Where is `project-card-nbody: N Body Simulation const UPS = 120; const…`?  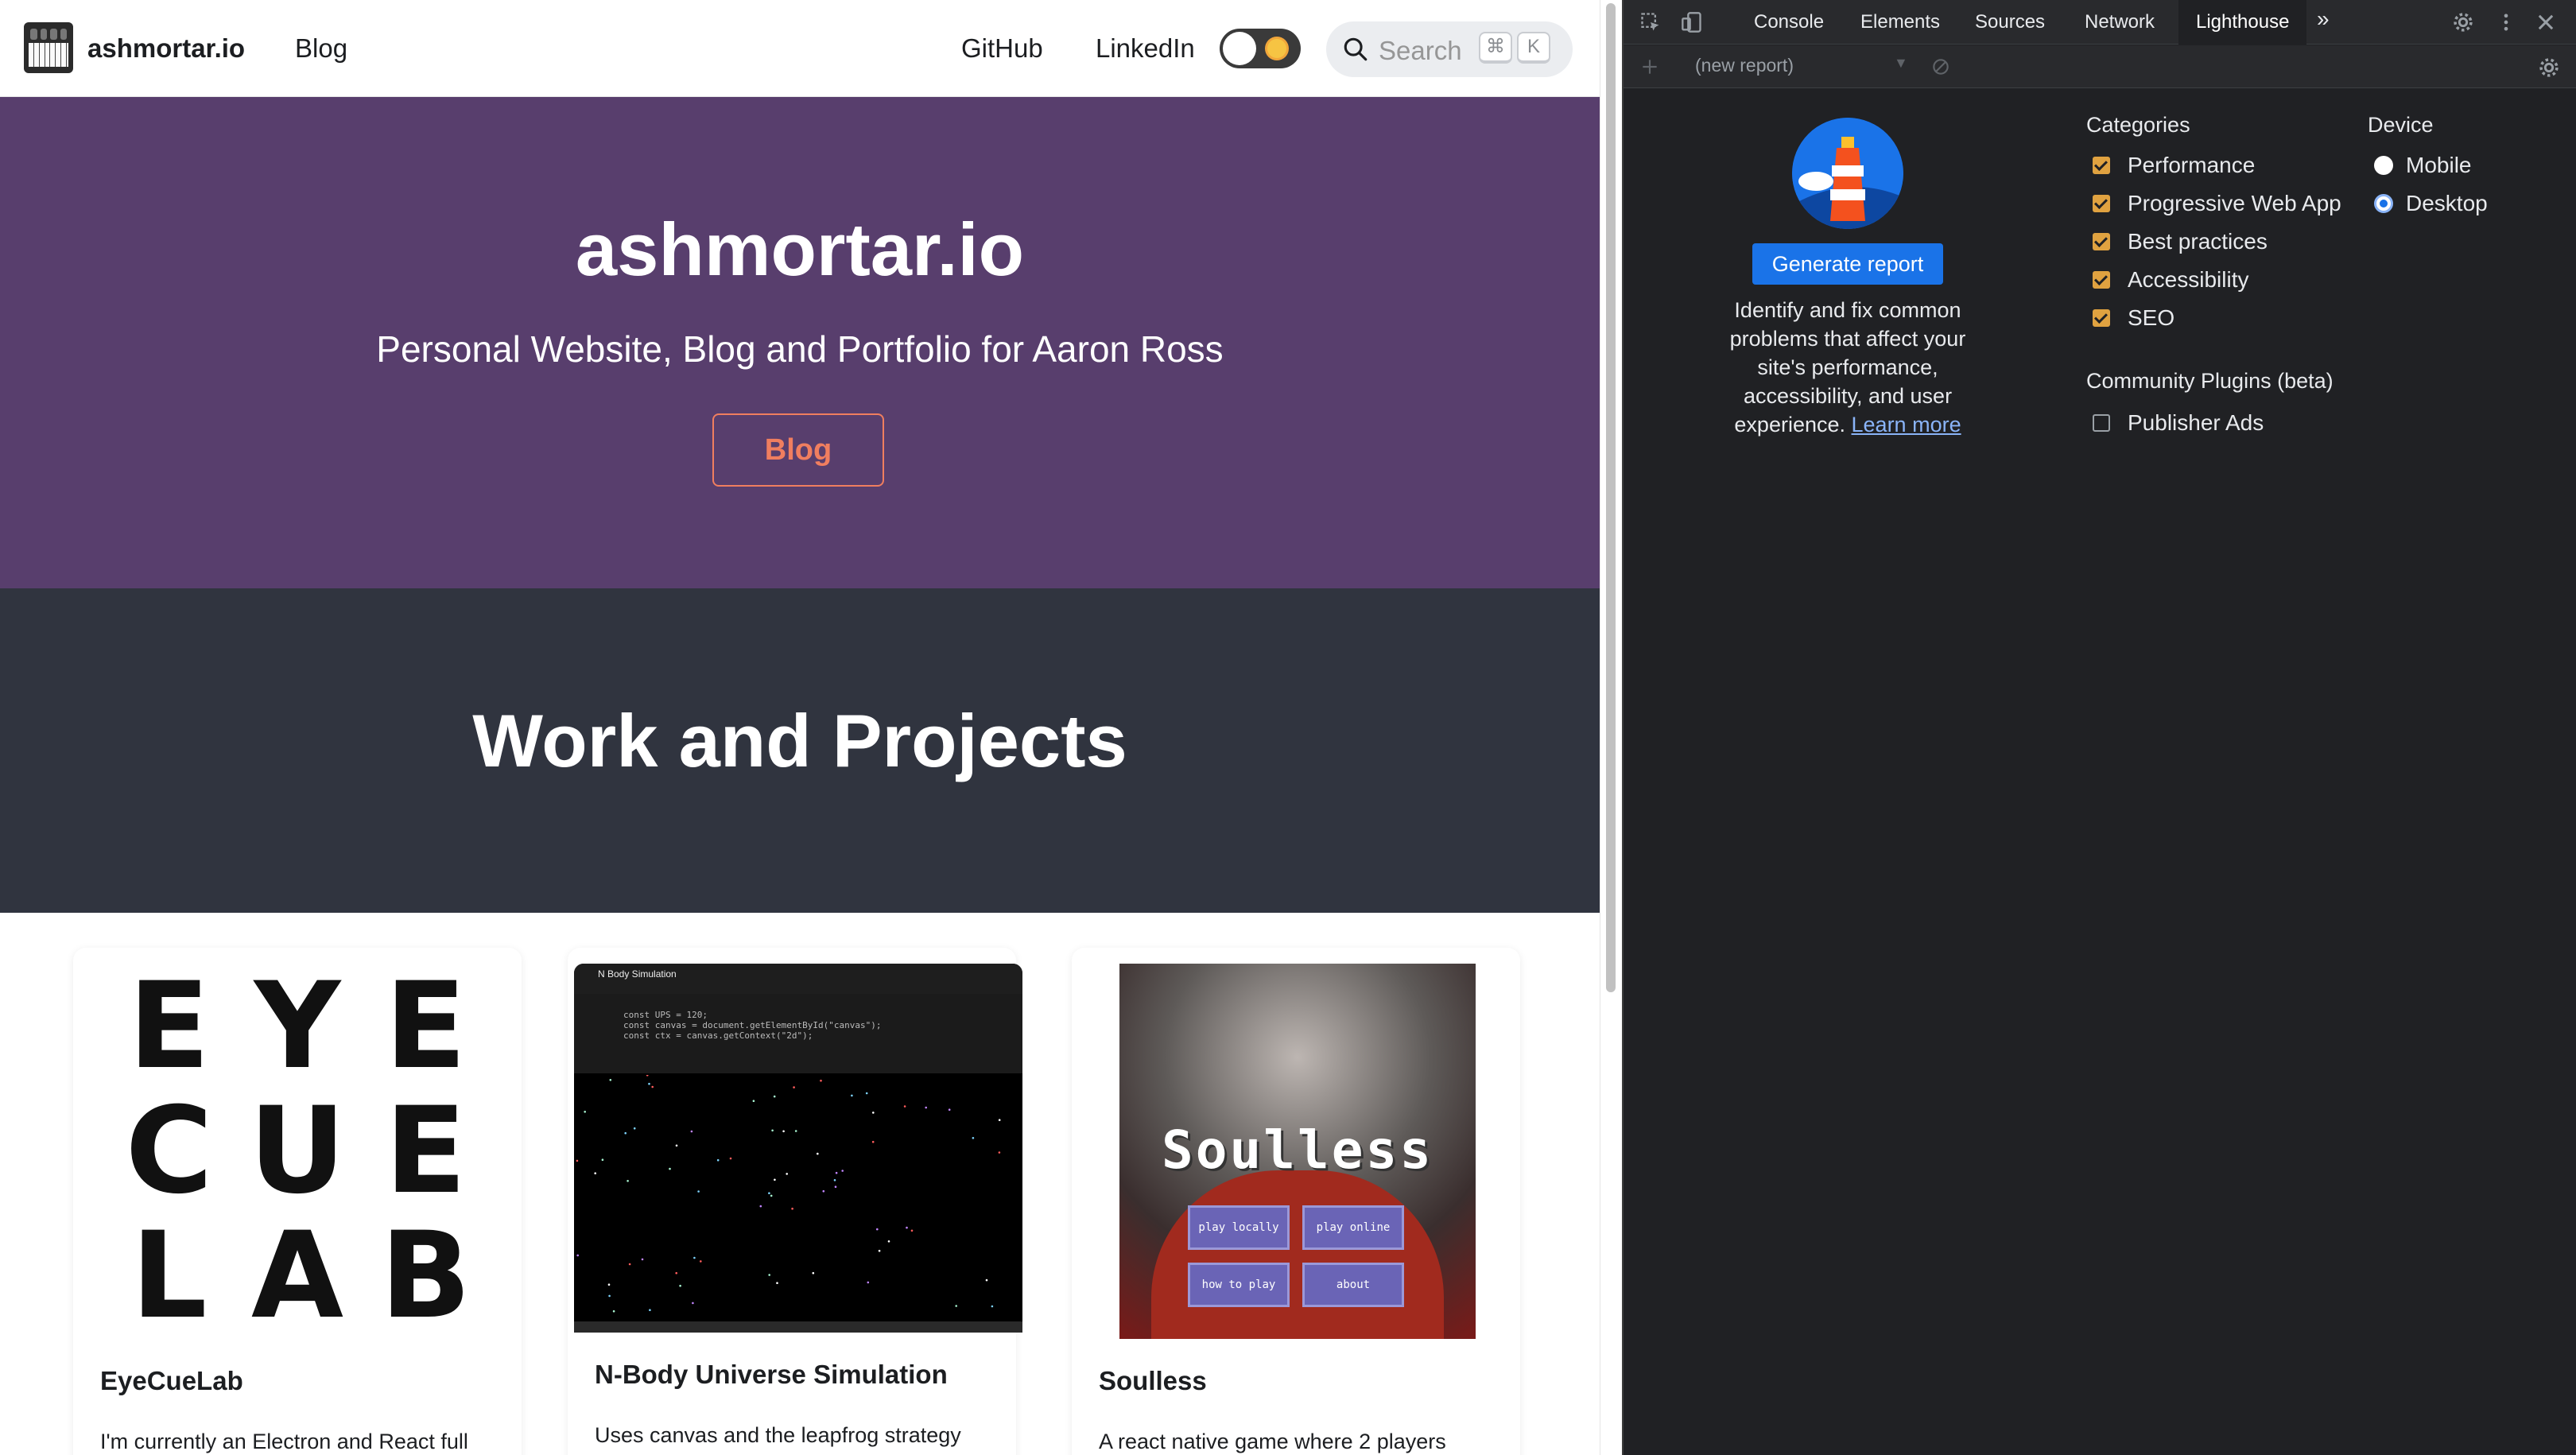 project-card-nbody: N Body Simulation const UPS = 120; const… is located at coordinates (795, 1201).